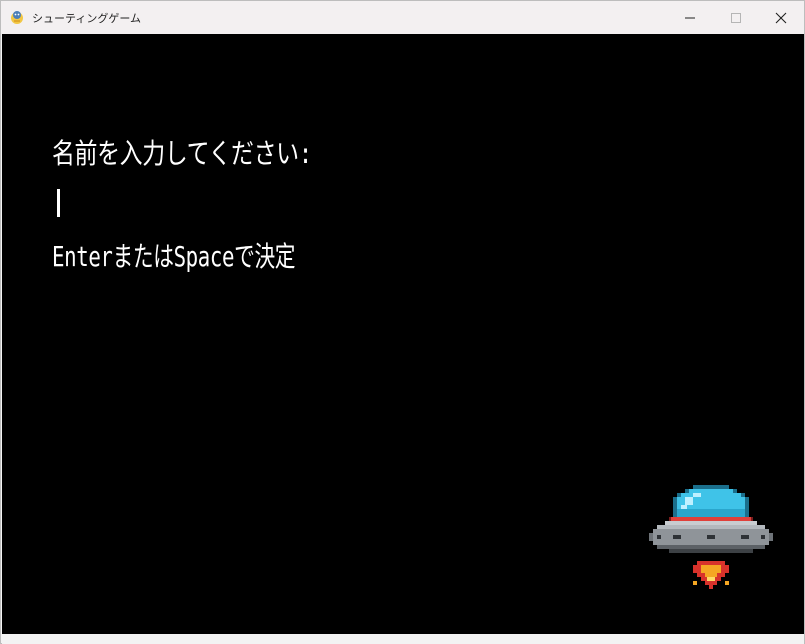 This screenshot has height=644, width=805. I want to click on minimize-button, so click(690, 17).